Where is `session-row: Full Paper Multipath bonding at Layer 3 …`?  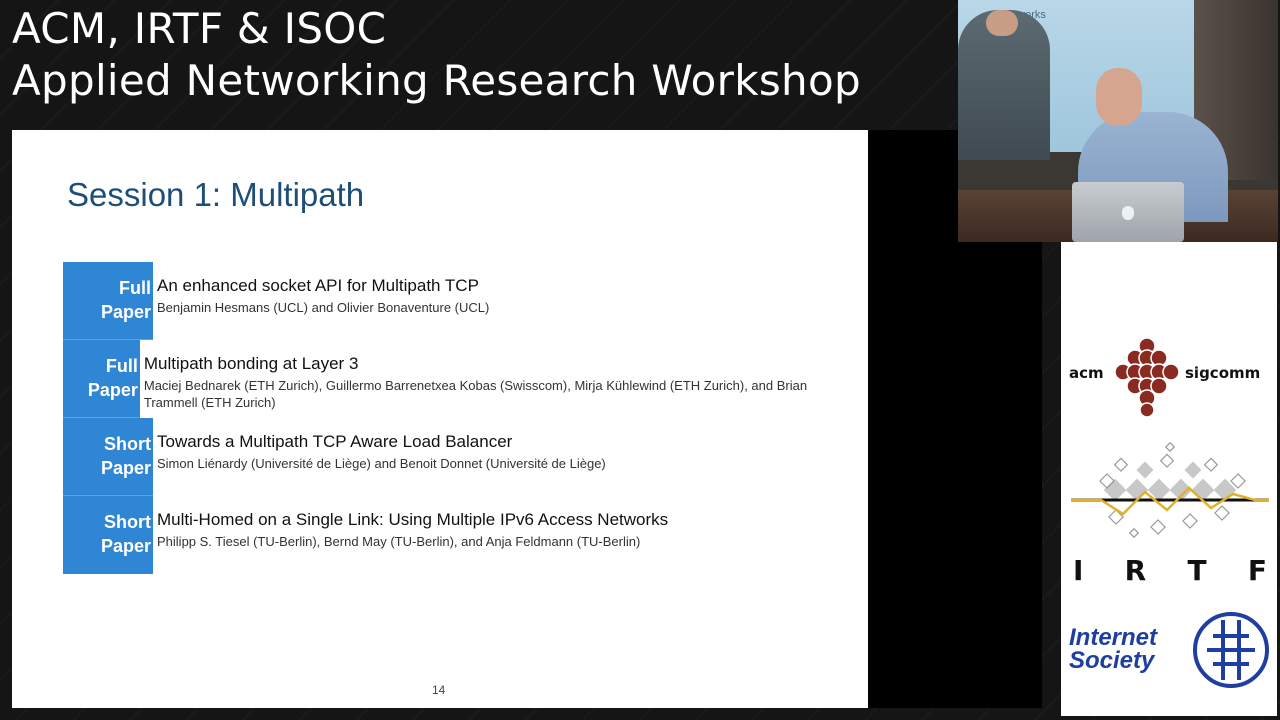
session-row: Full Paper Multipath bonding at Layer 3 … is located at coordinates (443, 379).